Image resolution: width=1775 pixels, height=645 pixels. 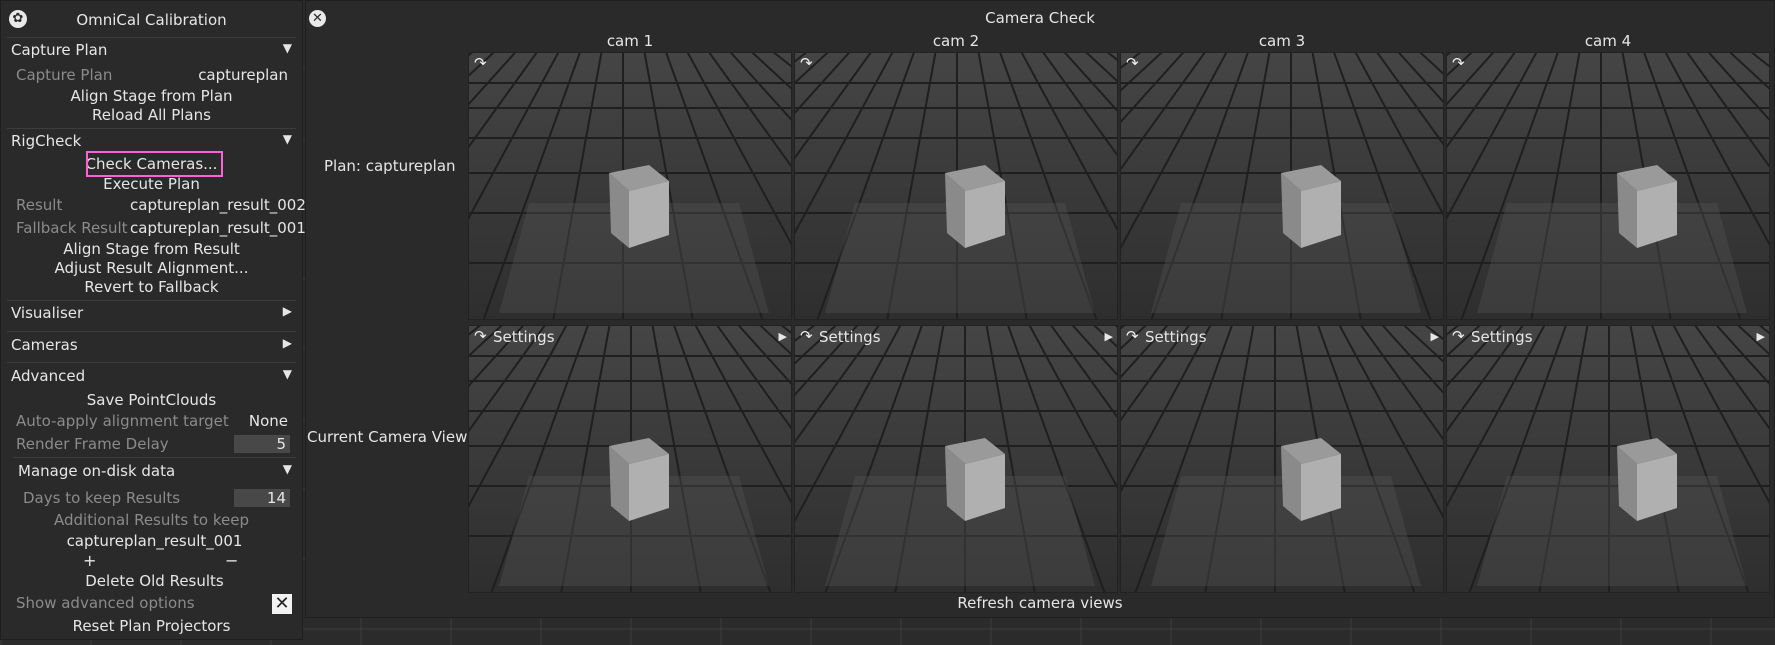 I want to click on capture-plan-value: captureplan, so click(x=243, y=75).